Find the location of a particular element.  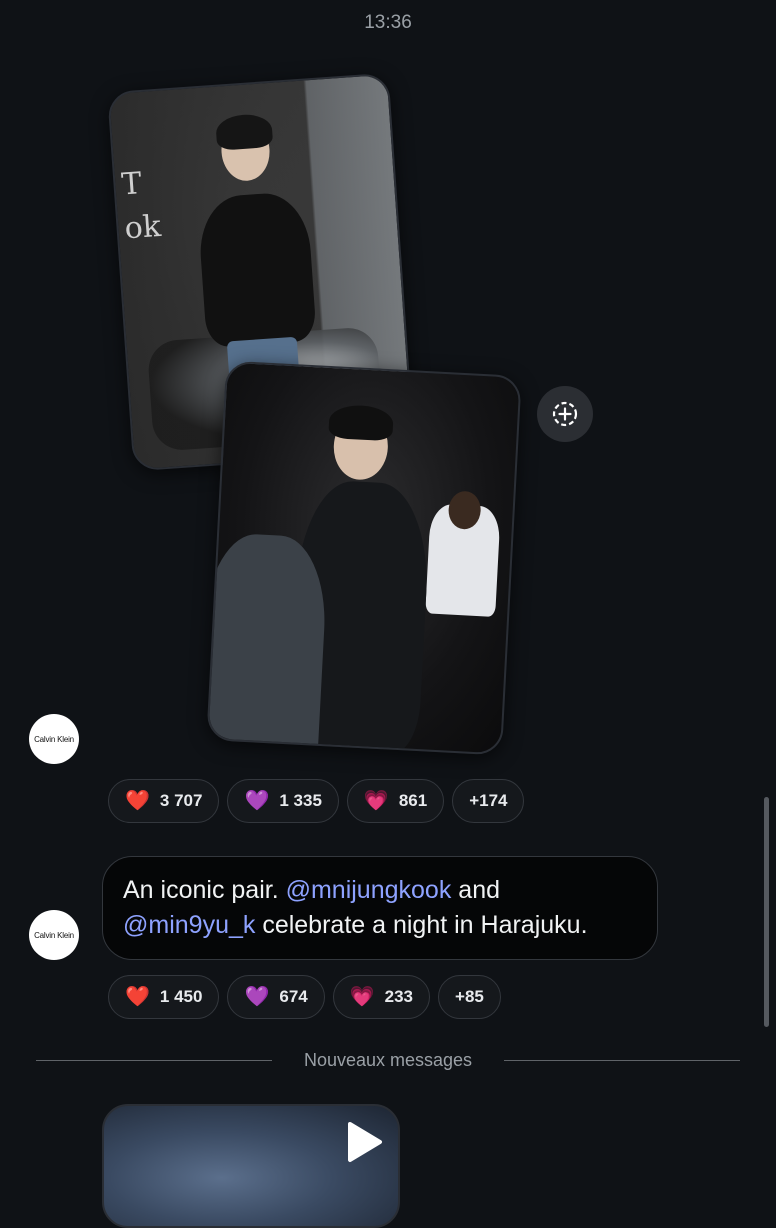

mention-link: @mnijungkook is located at coordinates (369, 890).